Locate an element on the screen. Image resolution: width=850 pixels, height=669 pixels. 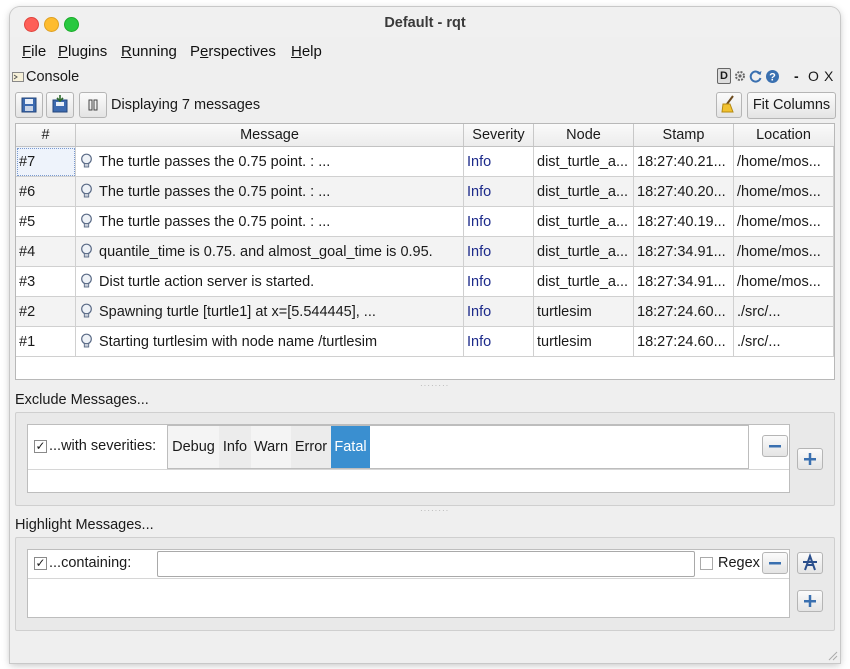
menu-plugins: Plugins is located at coordinates (82, 51).